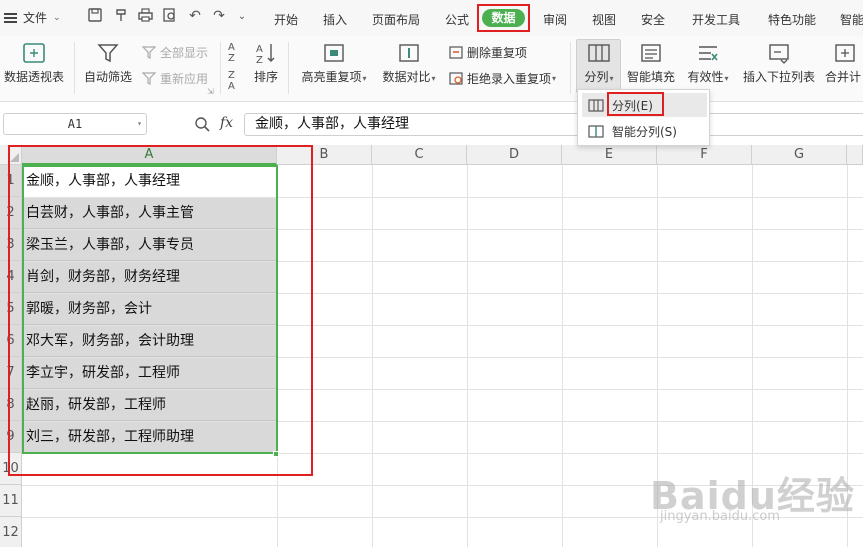  Describe the element at coordinates (210, 91) in the screenshot. I see `dialog-launcher-icon: ⇲` at that location.